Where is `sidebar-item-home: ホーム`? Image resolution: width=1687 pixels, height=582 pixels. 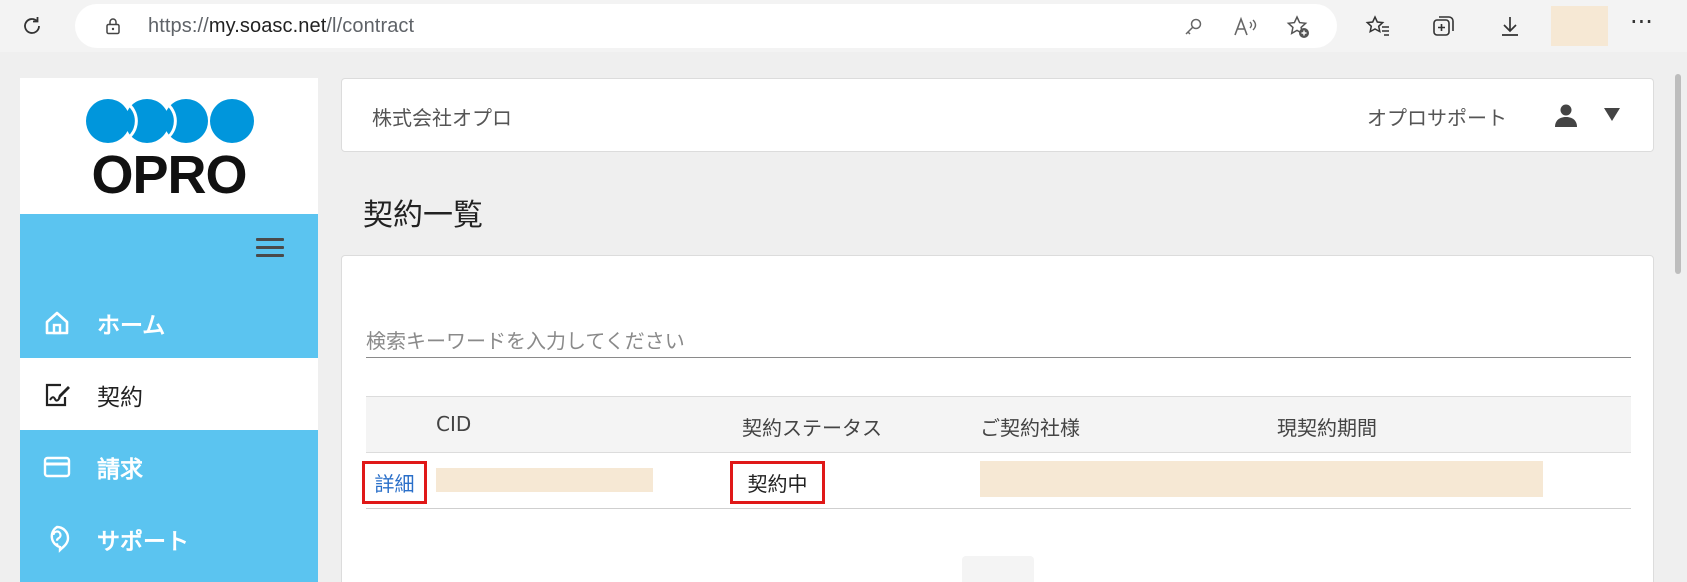 sidebar-item-home: ホーム is located at coordinates (169, 322).